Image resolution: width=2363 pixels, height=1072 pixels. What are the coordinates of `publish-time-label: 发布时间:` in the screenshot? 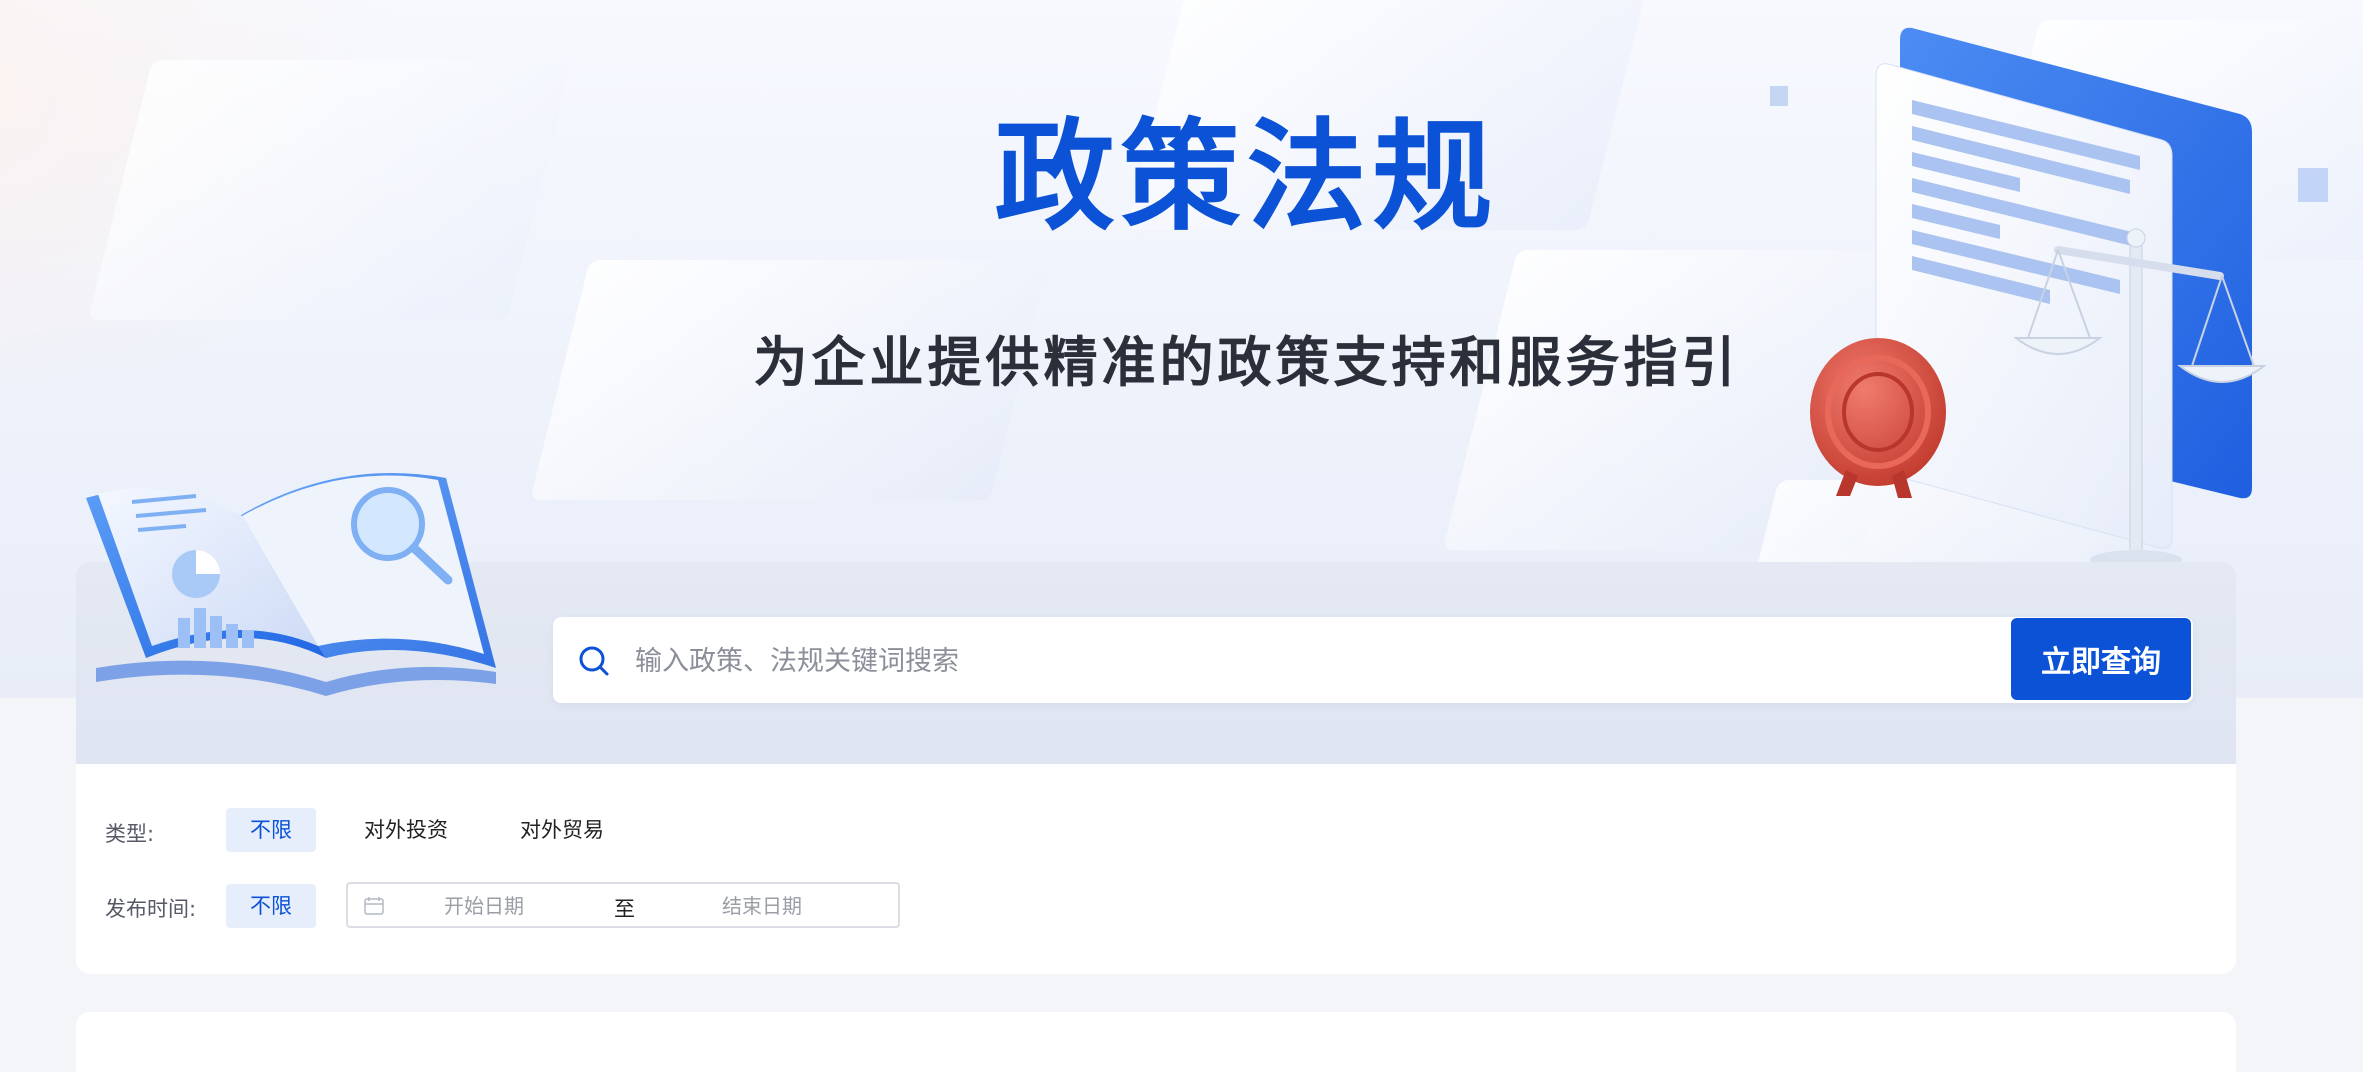 It's located at (151, 909).